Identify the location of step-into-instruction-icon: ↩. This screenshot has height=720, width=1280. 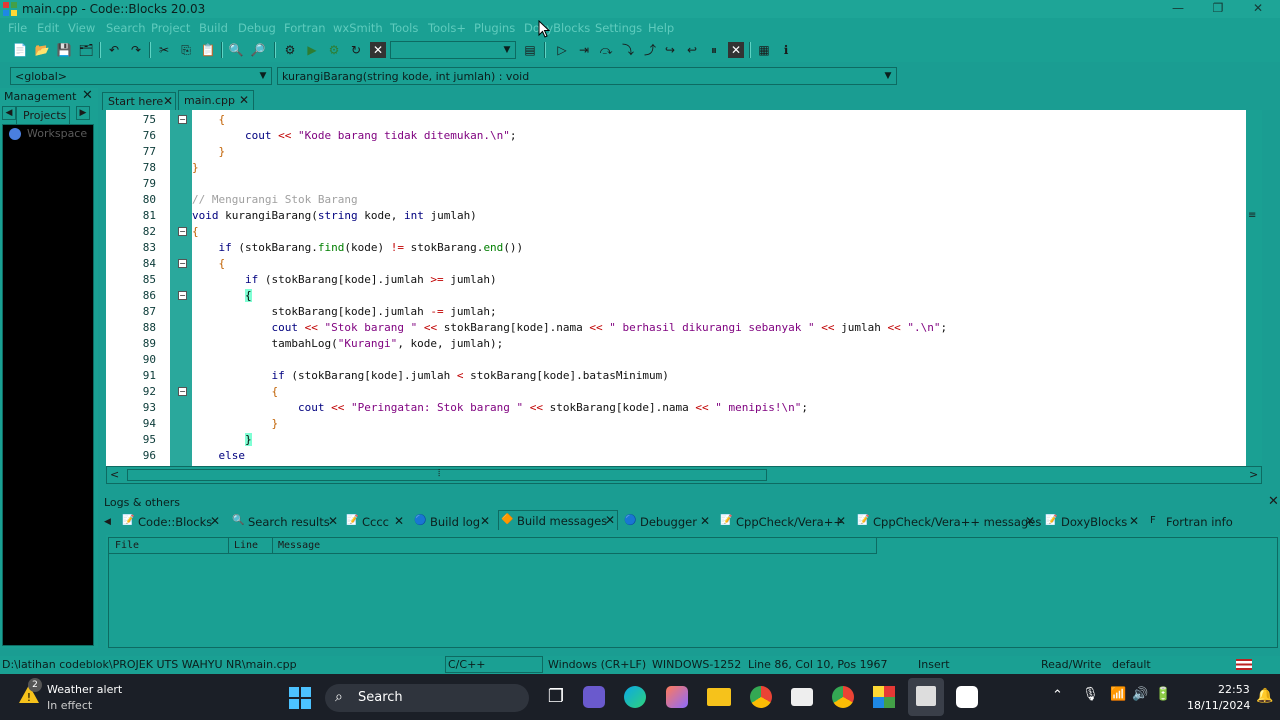
(692, 50).